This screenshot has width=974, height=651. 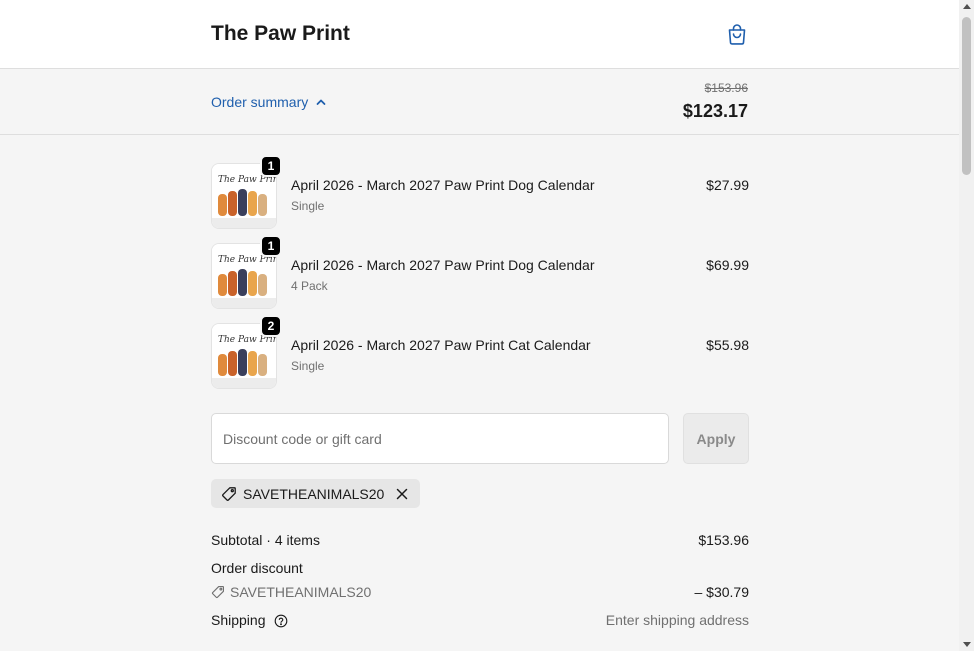 I want to click on shipping-label: Shipping, so click(x=238, y=620).